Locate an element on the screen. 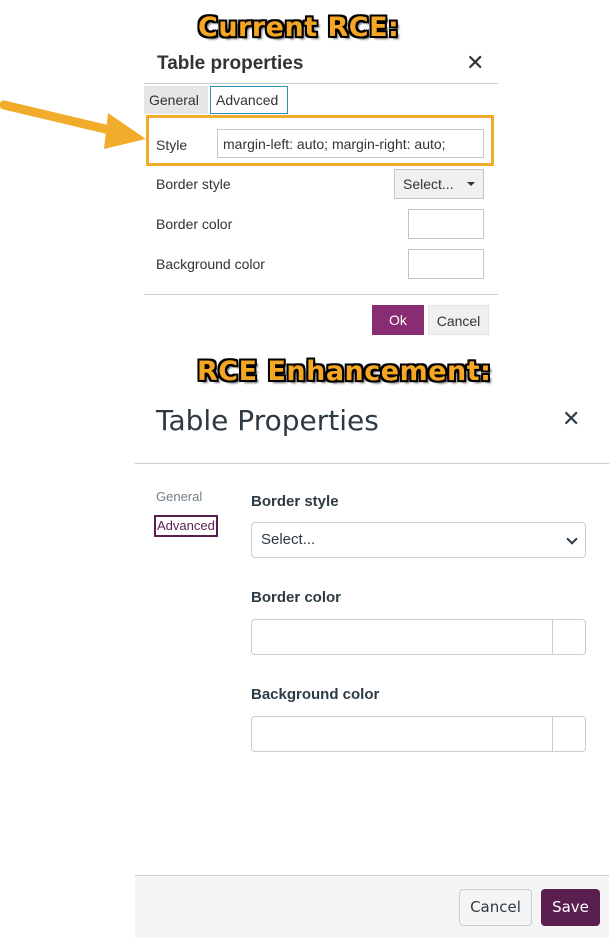 The width and height of the screenshot is (609, 938). old-tab-general: General is located at coordinates (176, 100).